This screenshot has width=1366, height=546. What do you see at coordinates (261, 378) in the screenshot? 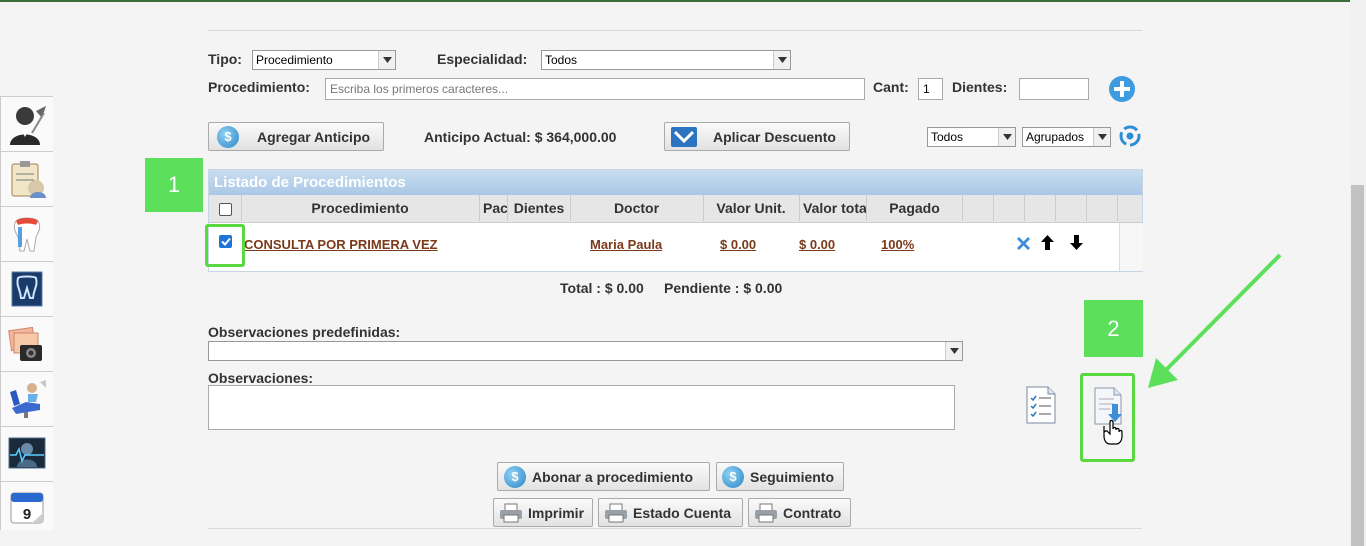
I see `observaciones-label: Observaciones:` at bounding box center [261, 378].